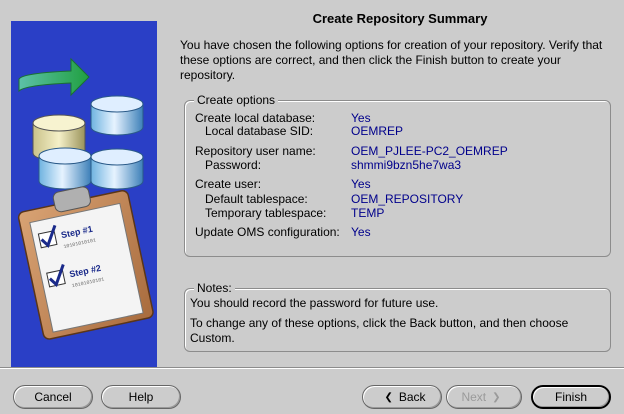  I want to click on cancel-button-label: Cancel, so click(53, 397).